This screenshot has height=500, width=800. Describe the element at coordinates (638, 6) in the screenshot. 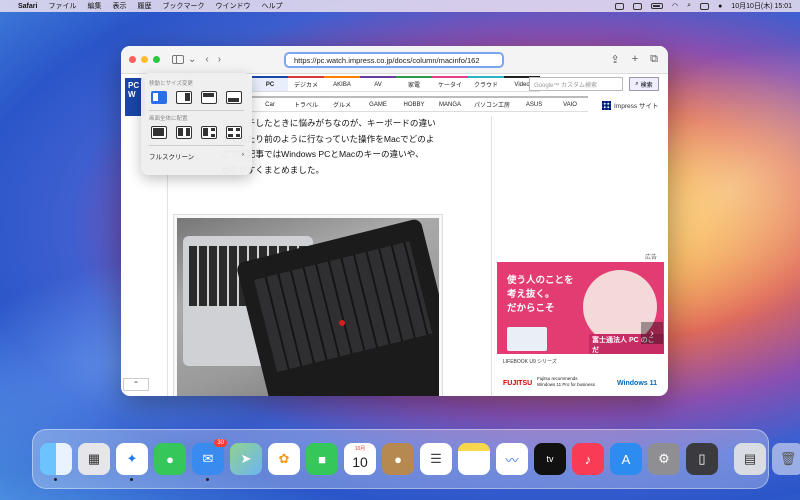

I see `display-icon` at that location.